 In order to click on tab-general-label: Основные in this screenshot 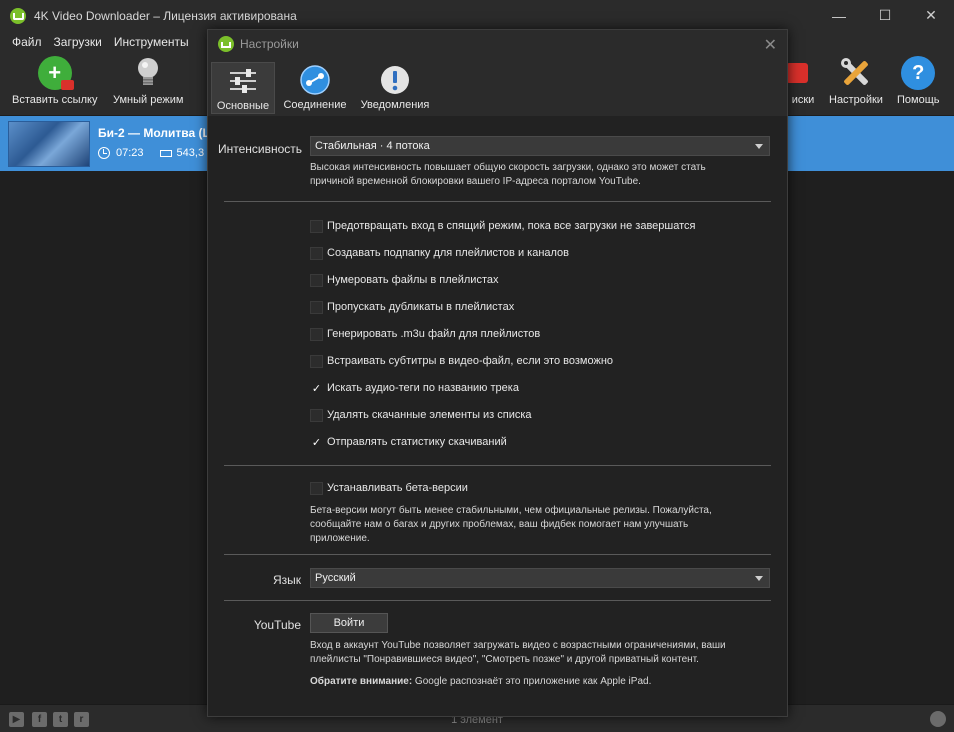, I will do `click(243, 106)`.